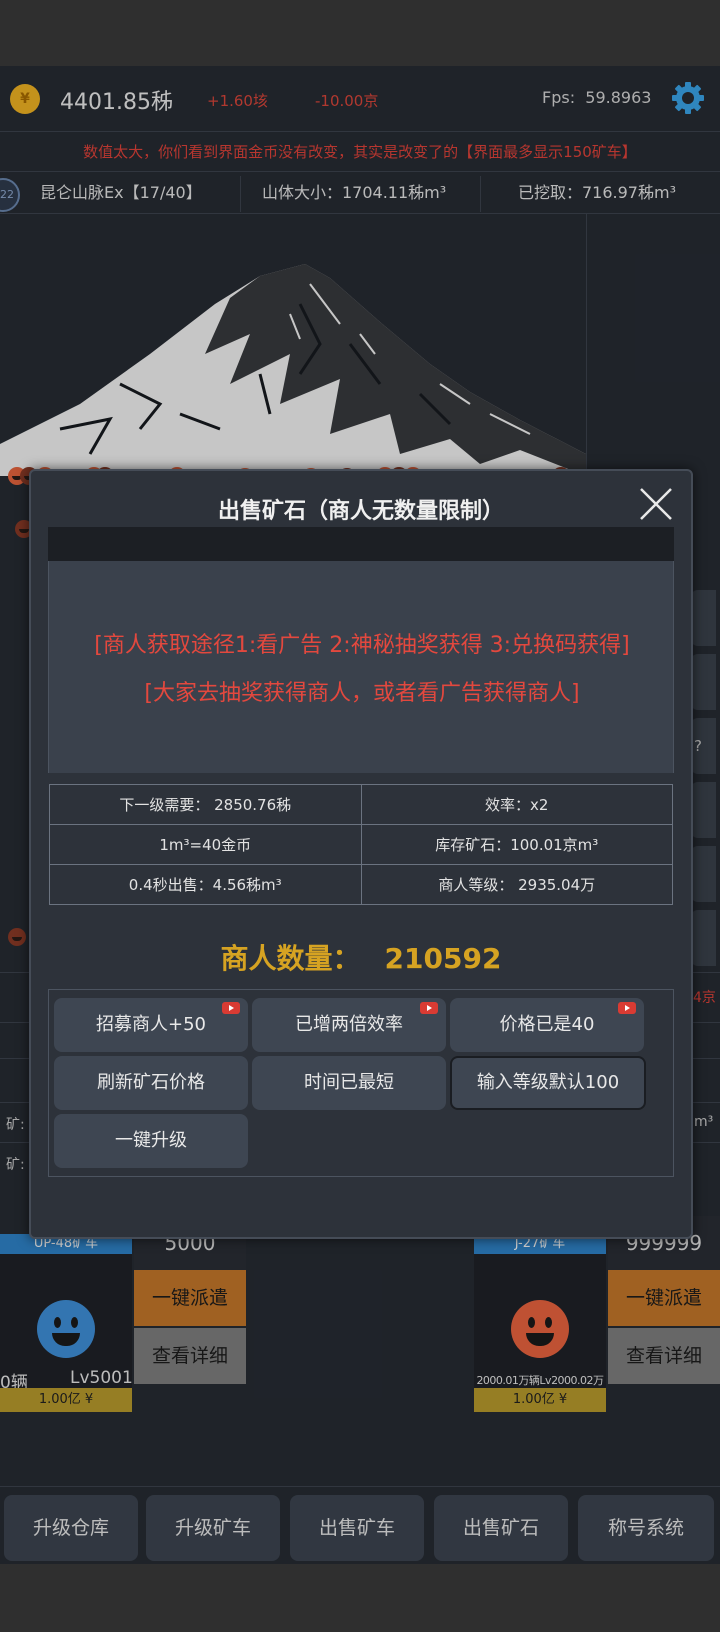 The width and height of the screenshot is (720, 1632). I want to click on one-click-upgrade-button: 一键升级, so click(151, 1141).